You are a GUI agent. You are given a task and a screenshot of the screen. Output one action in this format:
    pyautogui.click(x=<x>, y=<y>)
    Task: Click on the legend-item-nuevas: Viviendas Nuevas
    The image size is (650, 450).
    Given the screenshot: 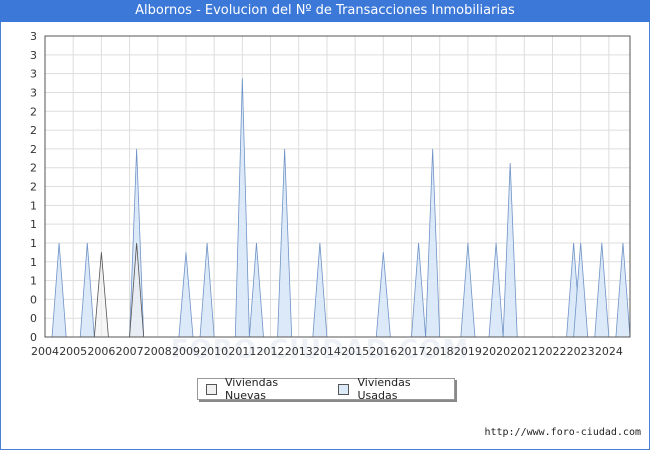 What is the action you would take?
    pyautogui.click(x=264, y=389)
    